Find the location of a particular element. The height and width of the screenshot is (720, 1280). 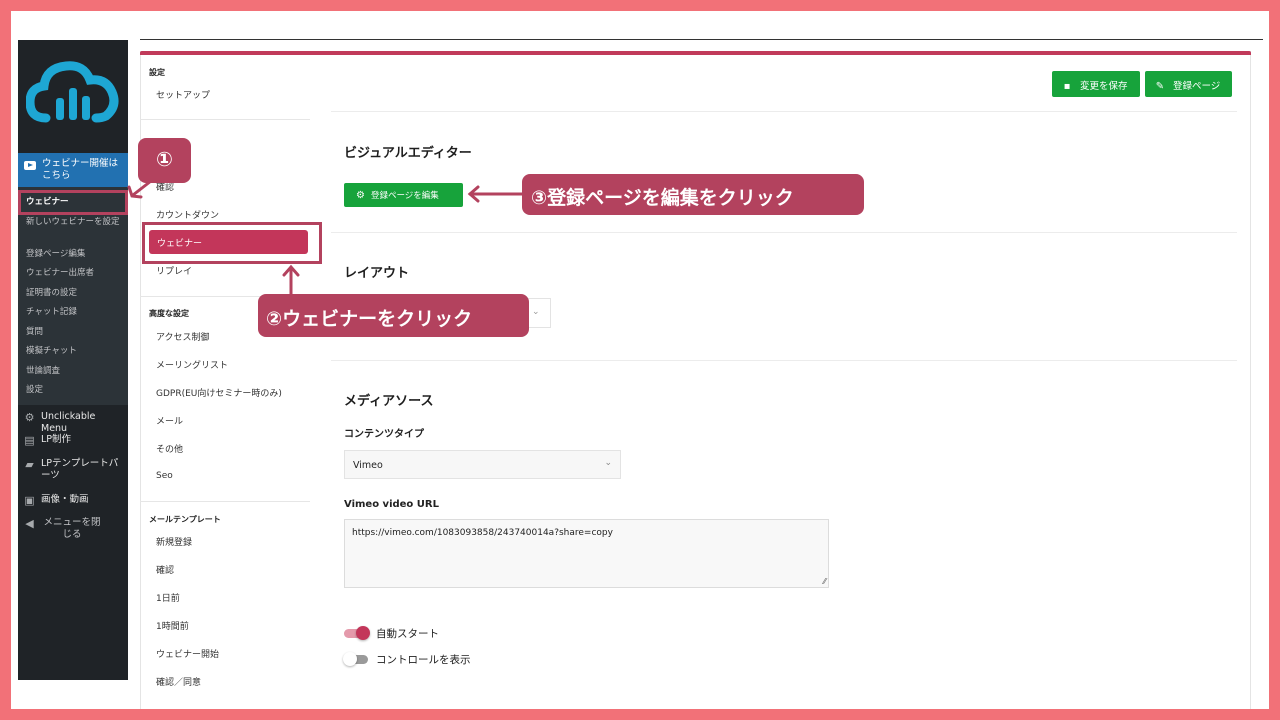

sidebar-item-lp: ▤ LP制作 is located at coordinates (76, 440).